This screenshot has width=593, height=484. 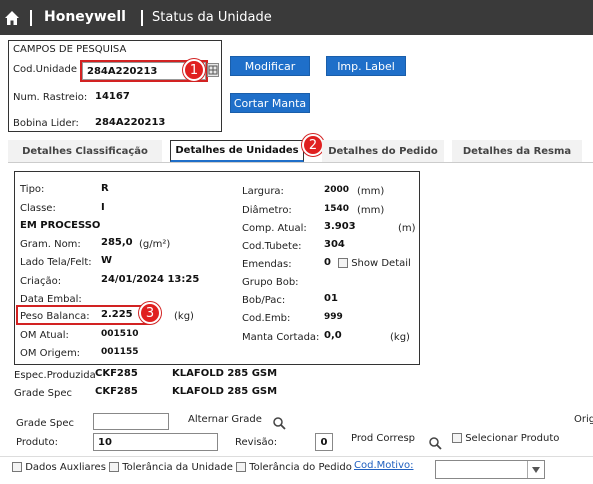 What do you see at coordinates (130, 122) in the screenshot?
I see `bobina-lider-value: 284A220213` at bounding box center [130, 122].